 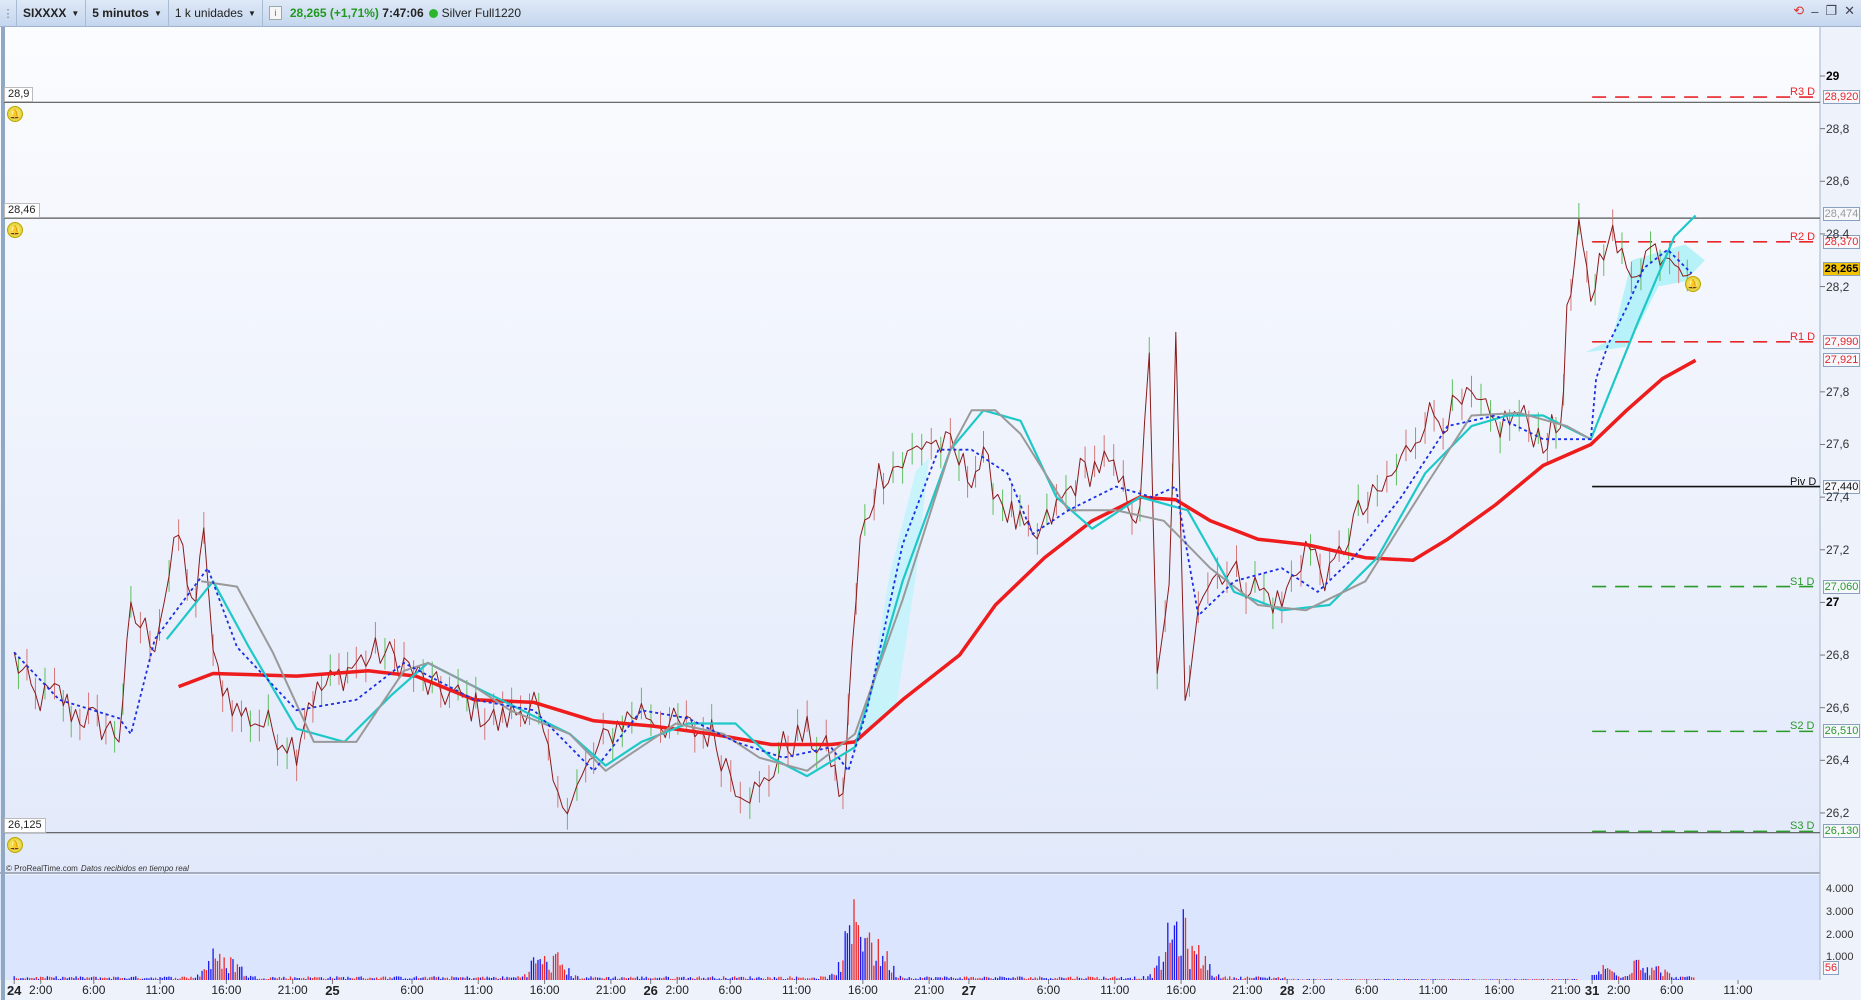 What do you see at coordinates (1838, 812) in the screenshot?
I see `y-tick-label: 26,2` at bounding box center [1838, 812].